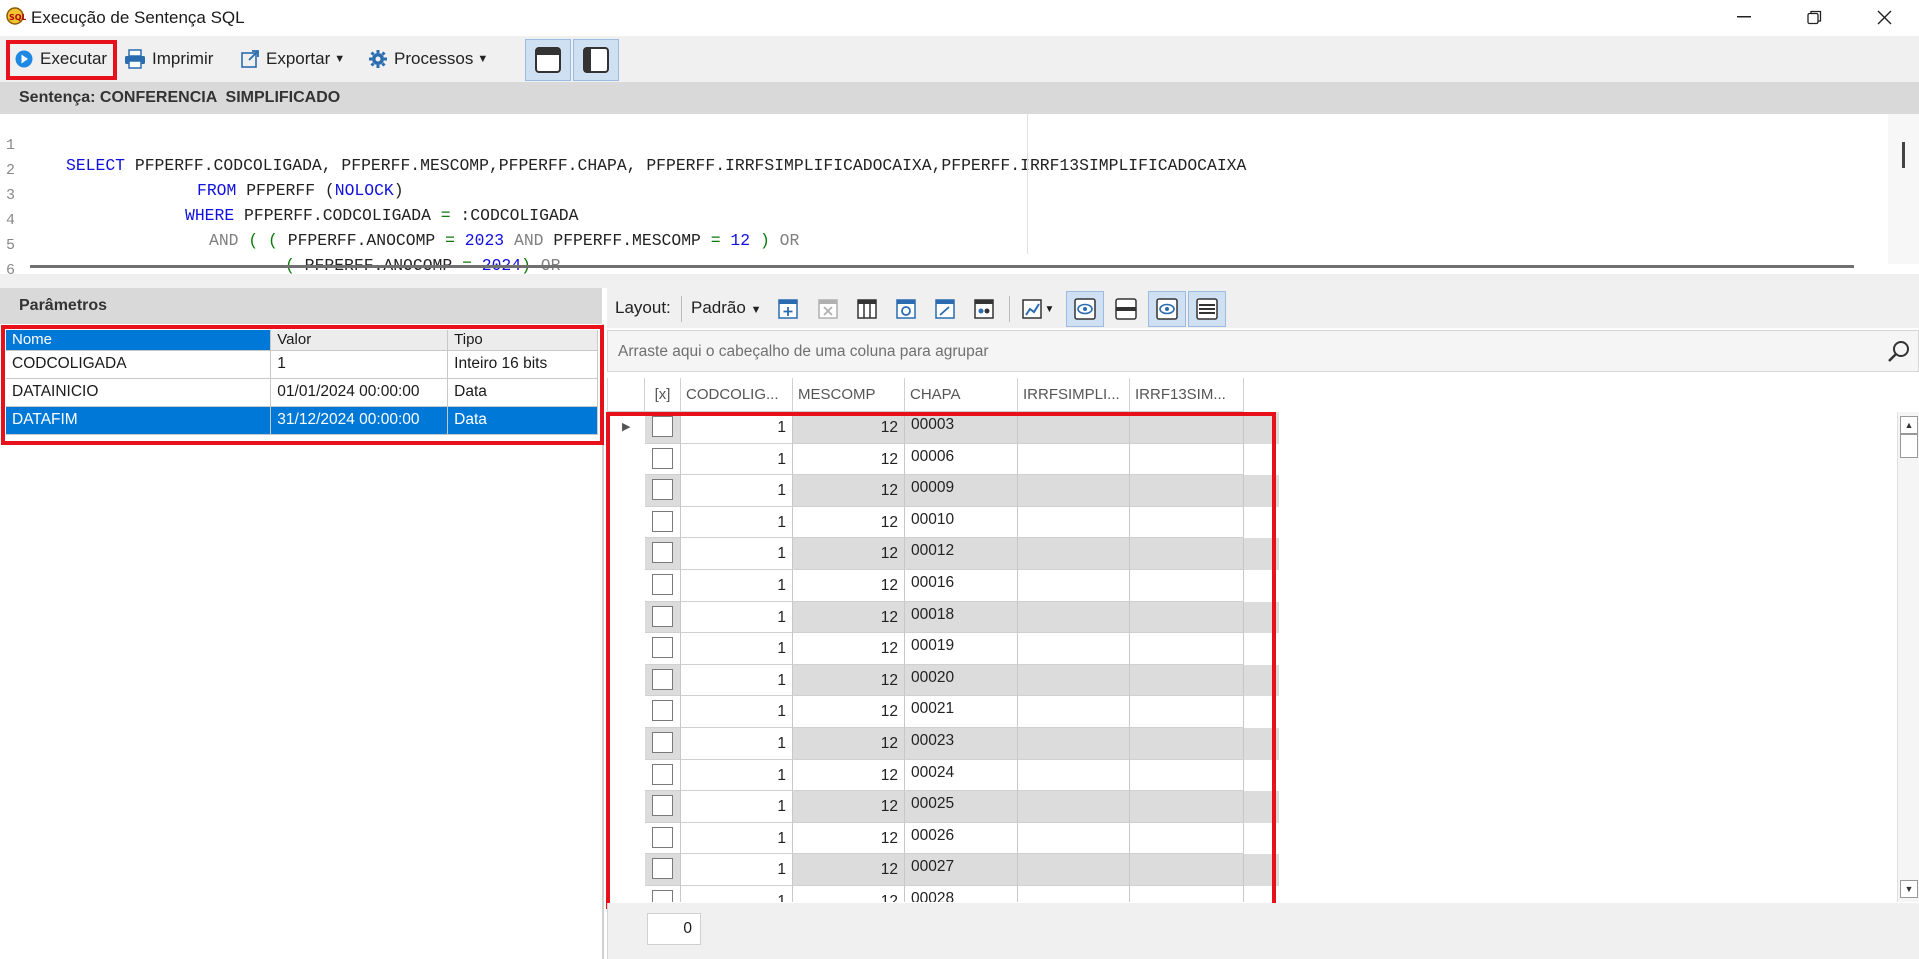 The image size is (1919, 959). I want to click on search-icon, so click(1899, 352).